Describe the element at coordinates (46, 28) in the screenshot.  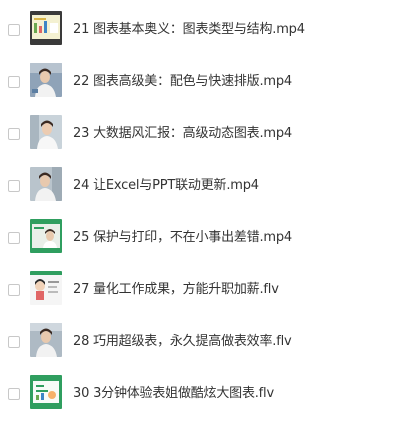
I see `chart-slide-thumbnail` at that location.